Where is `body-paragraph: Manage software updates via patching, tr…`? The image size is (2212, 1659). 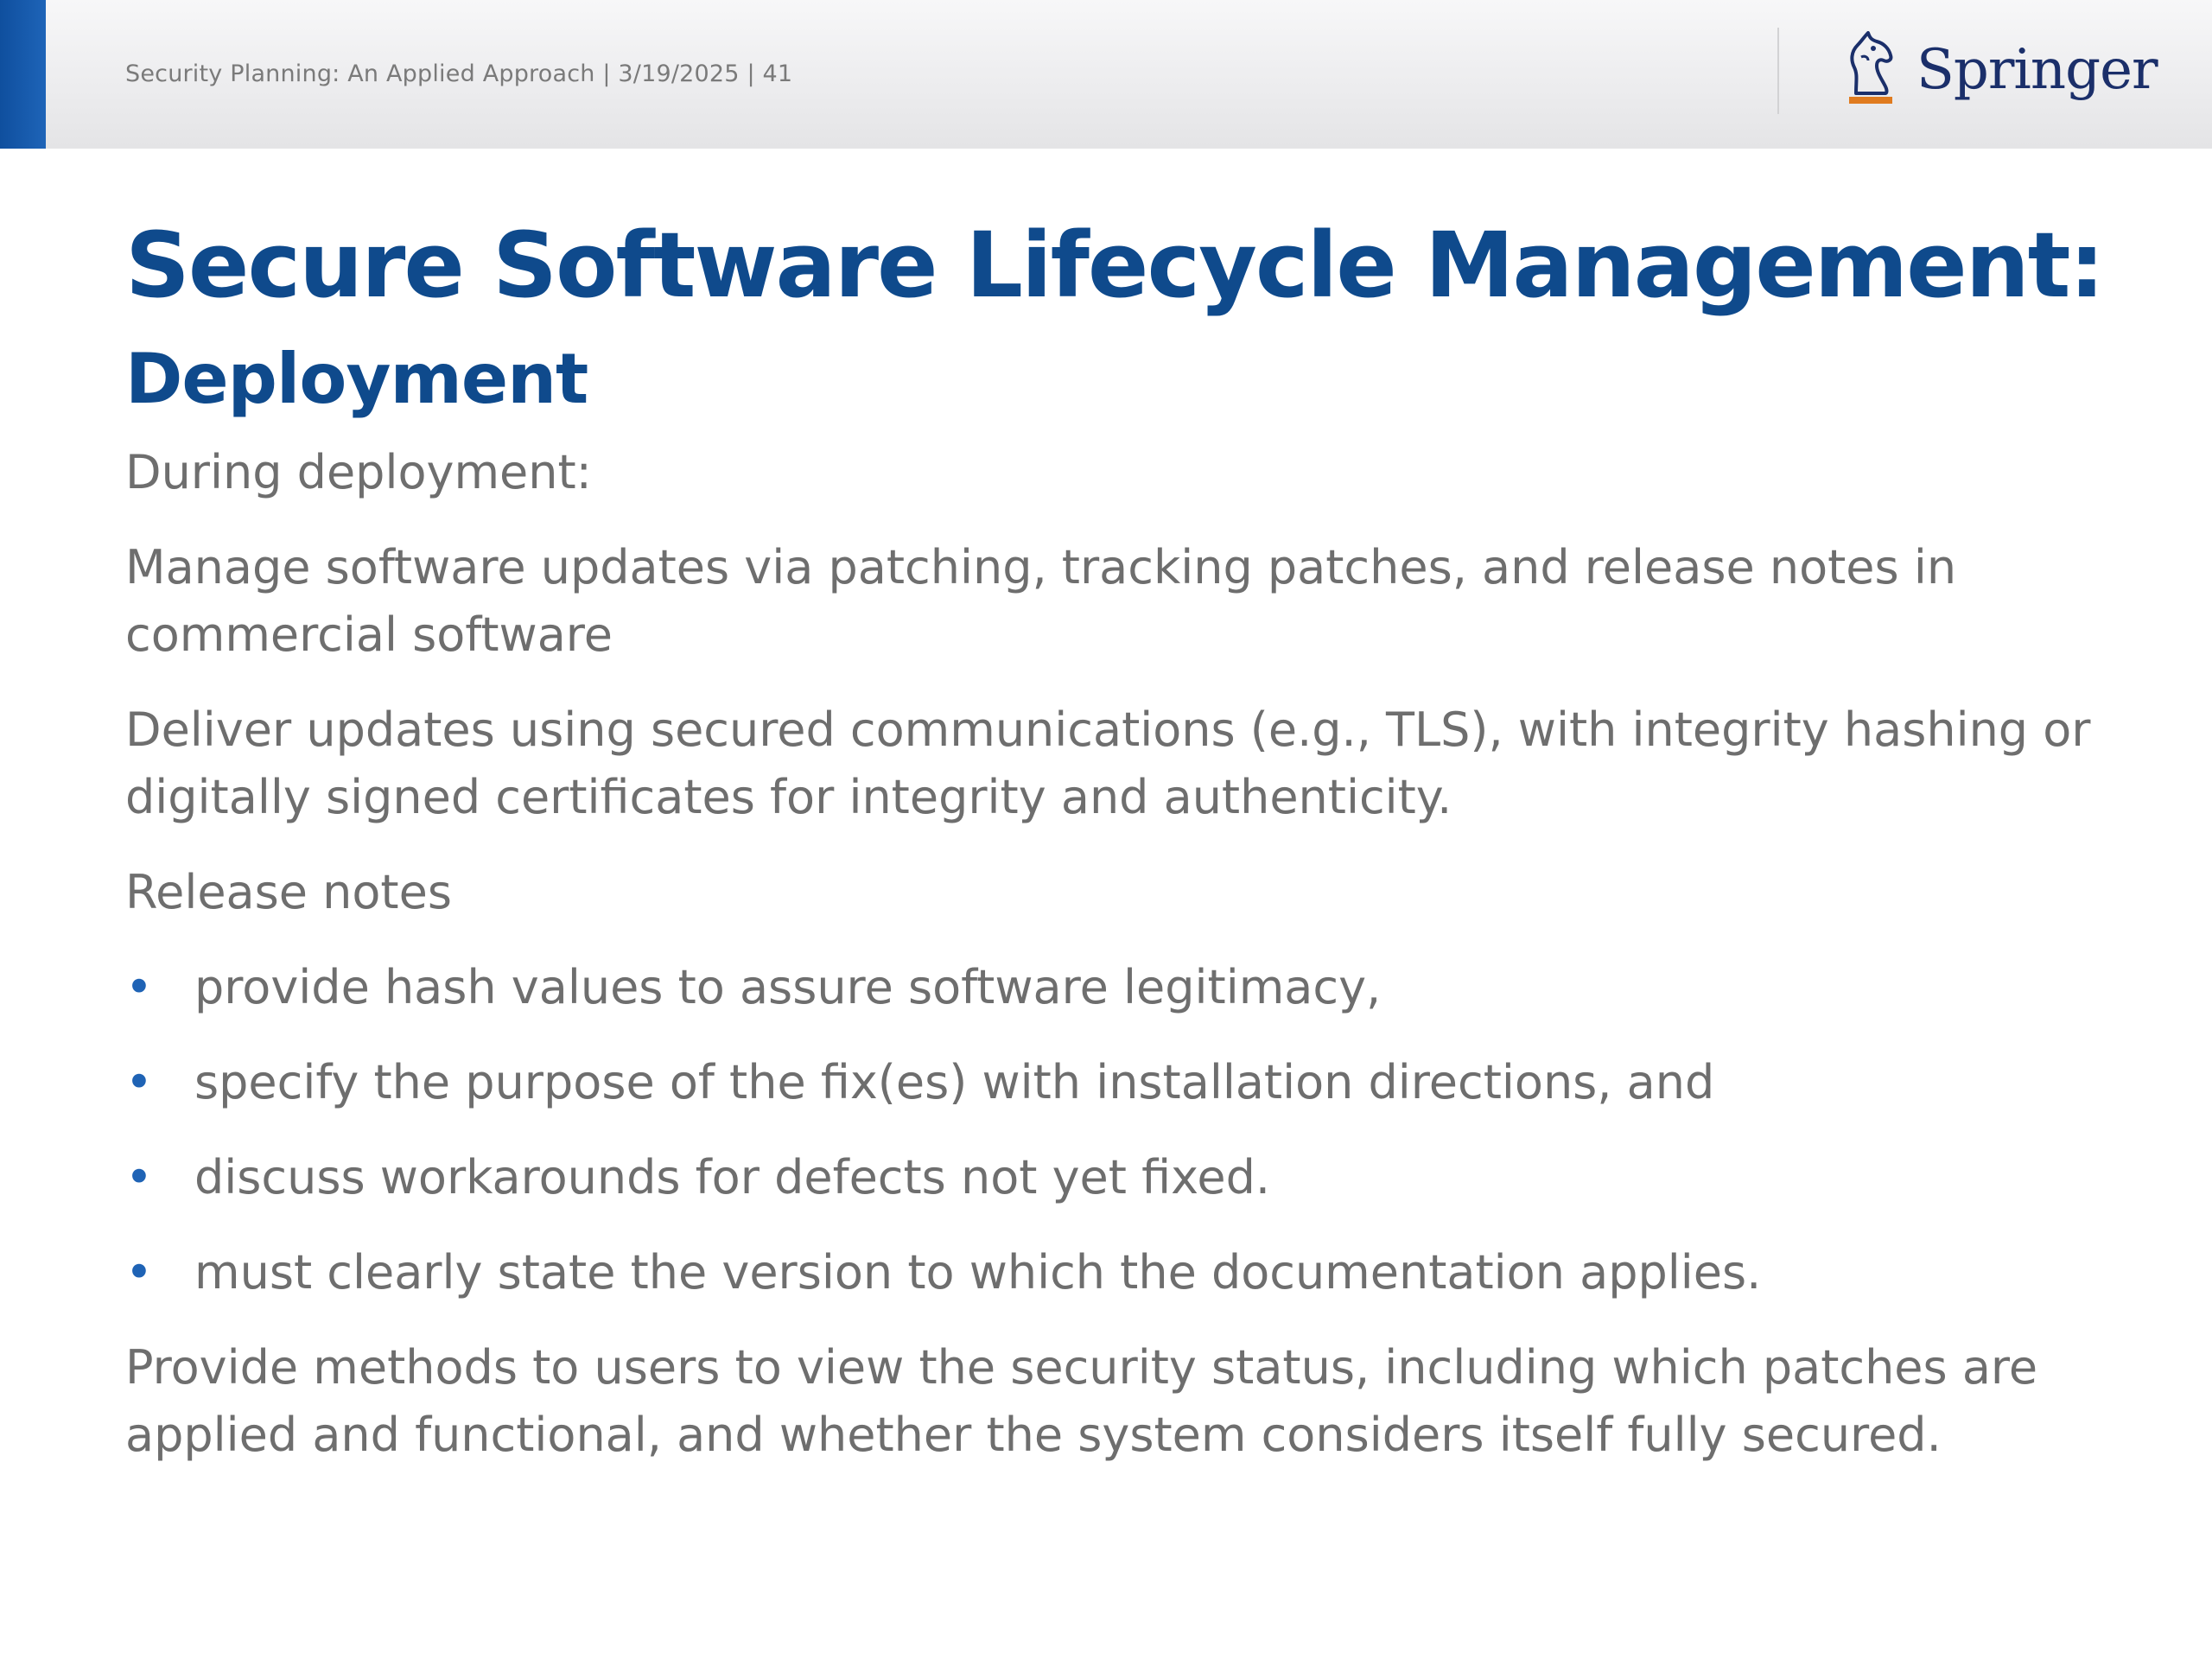
body-paragraph: Manage software updates via patching, tr… is located at coordinates (1041, 601).